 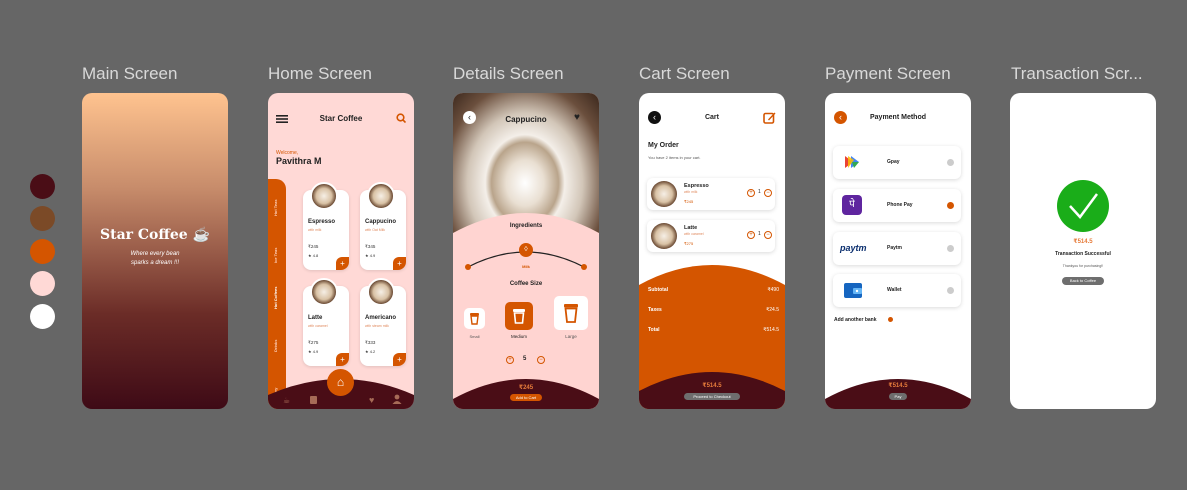 I want to click on back-to-coffee-button: Back to Coffee, so click(x=1083, y=281).